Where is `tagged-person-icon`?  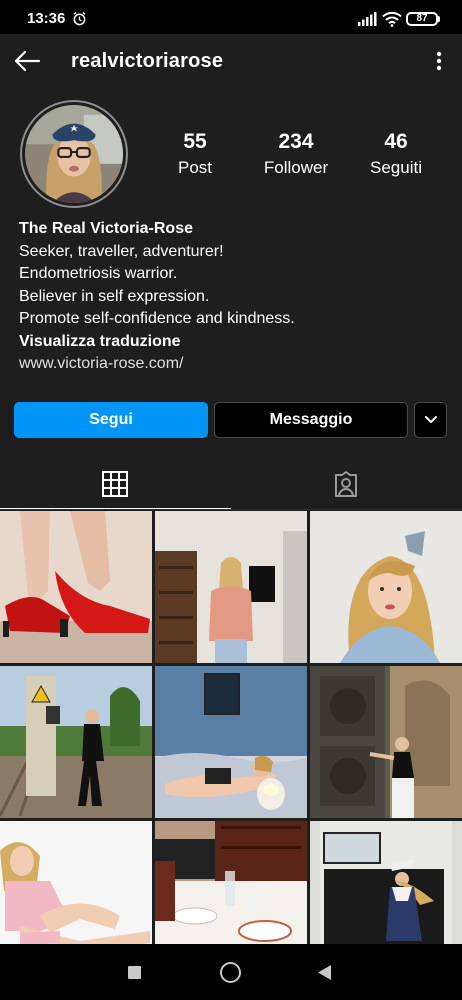
tagged-person-icon is located at coordinates (346, 484).